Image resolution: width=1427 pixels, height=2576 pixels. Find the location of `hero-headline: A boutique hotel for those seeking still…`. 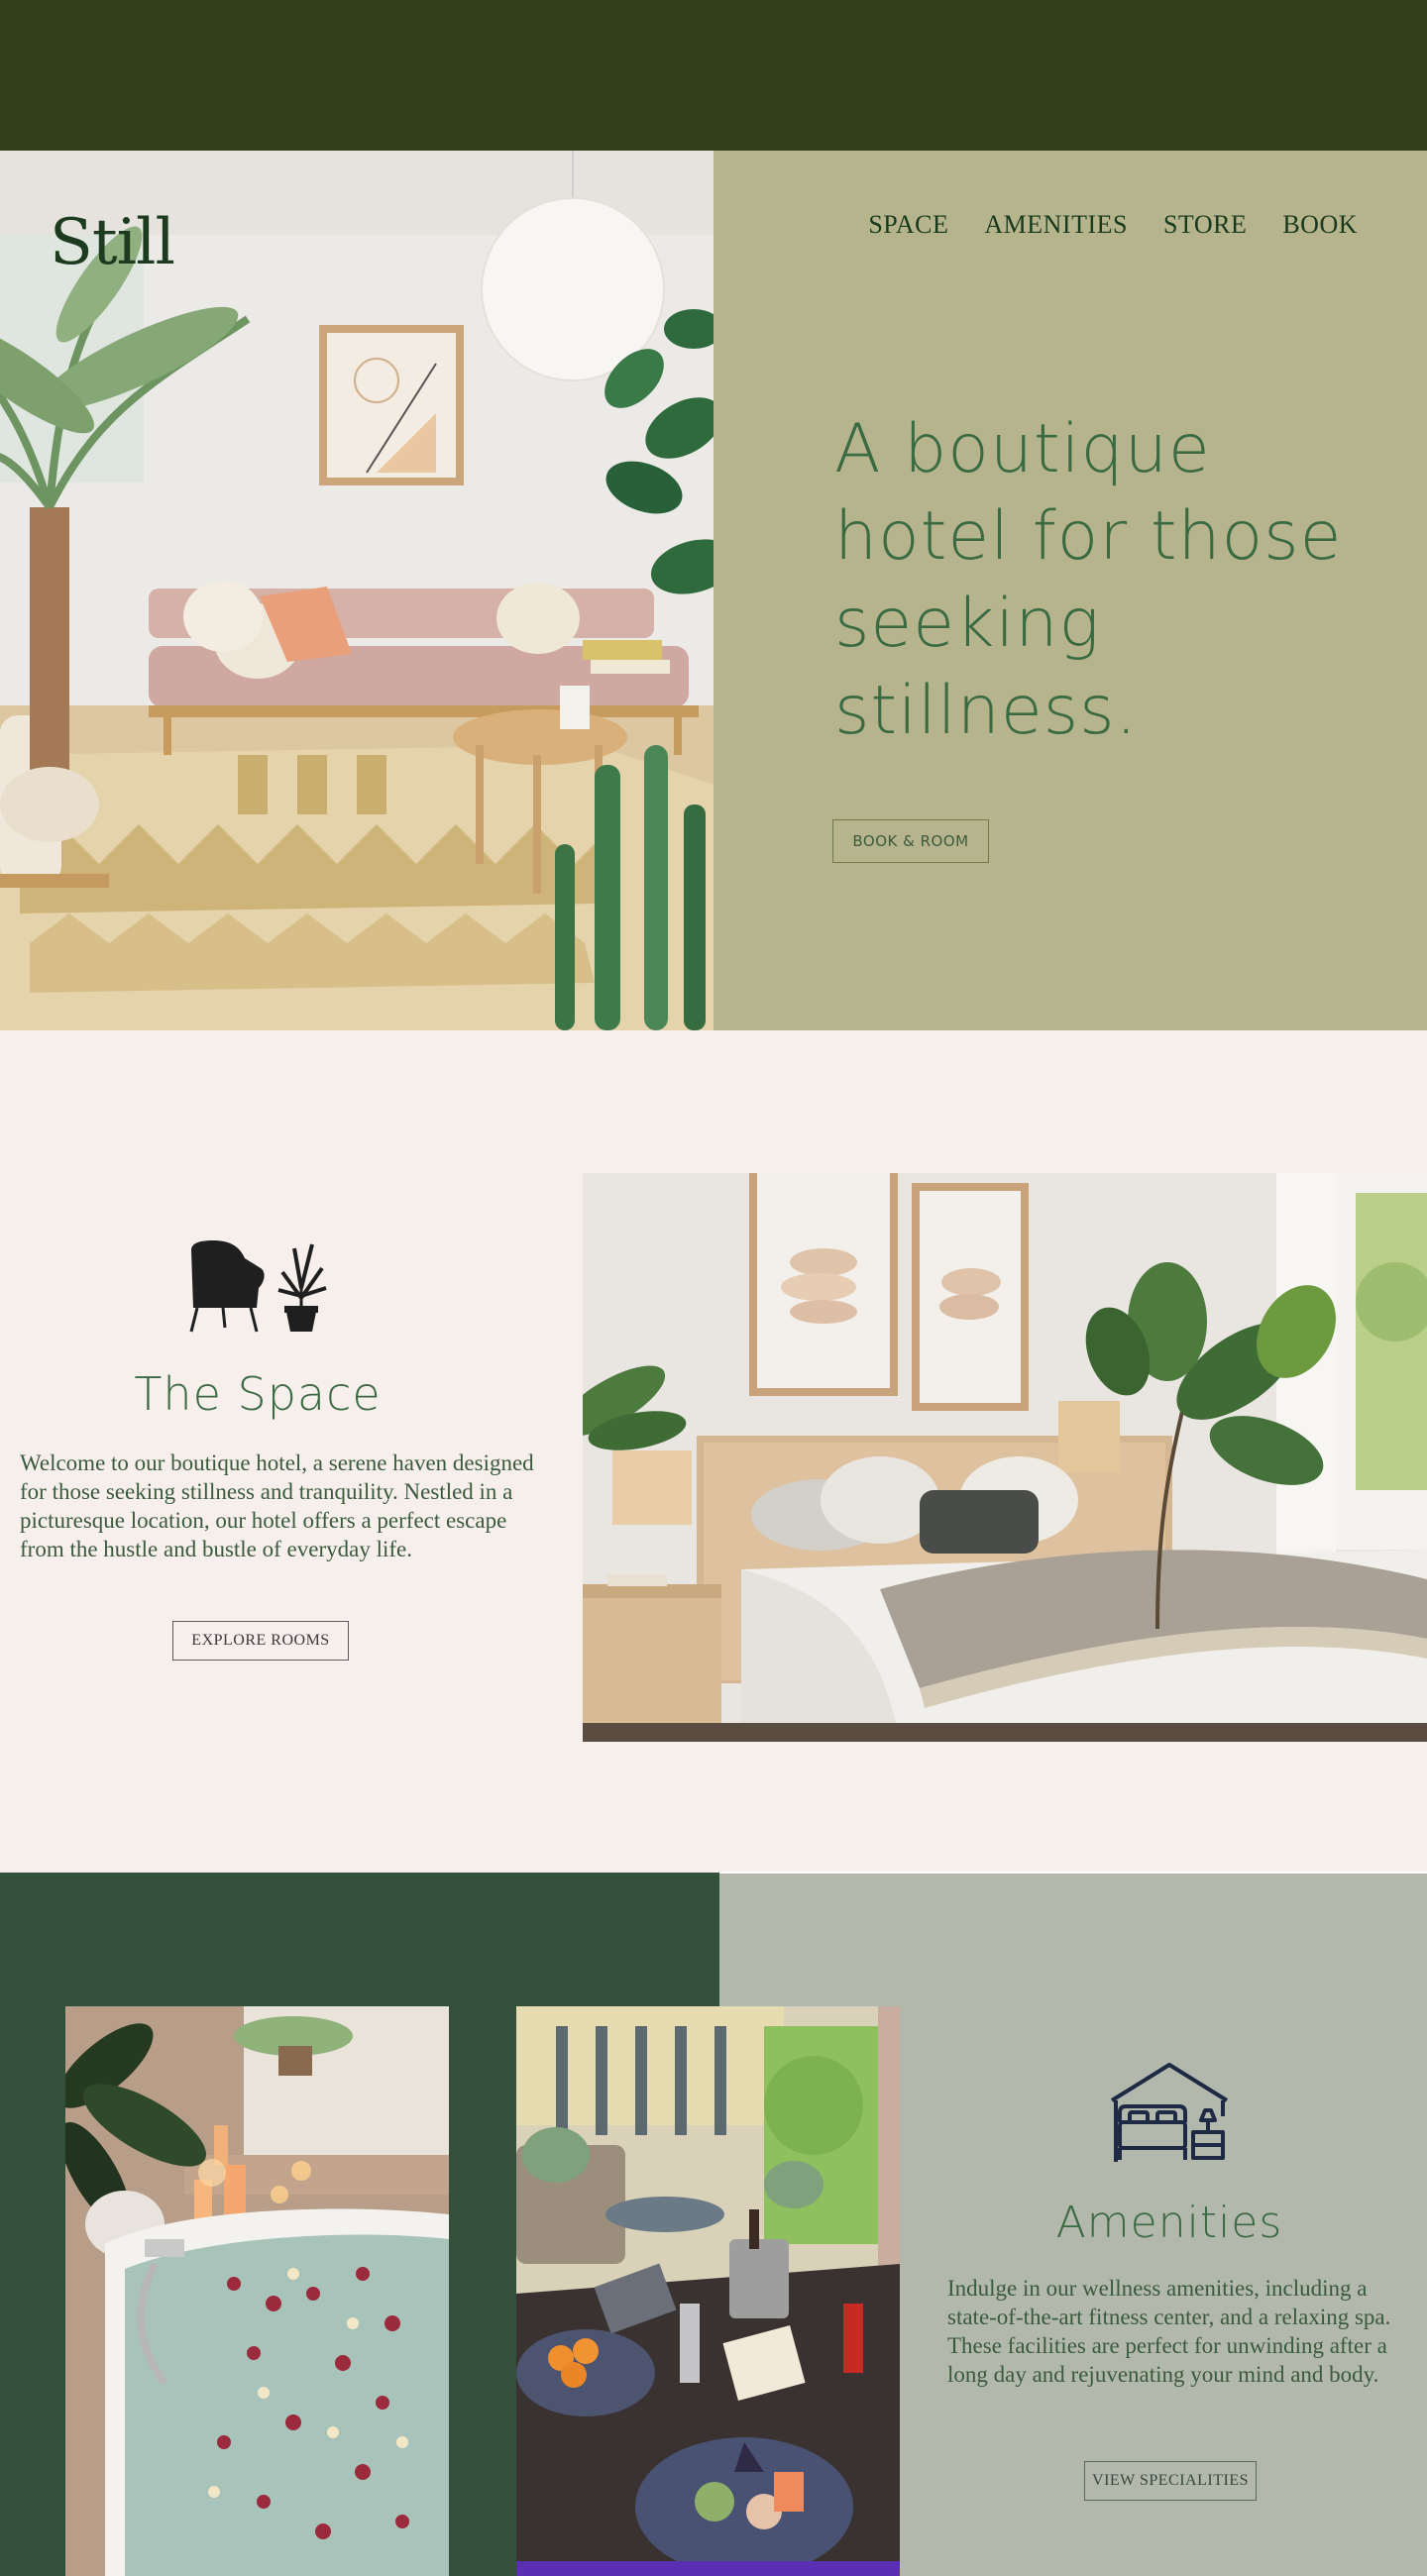

hero-headline: A boutique hotel for those seeking still… is located at coordinates (1088, 580).